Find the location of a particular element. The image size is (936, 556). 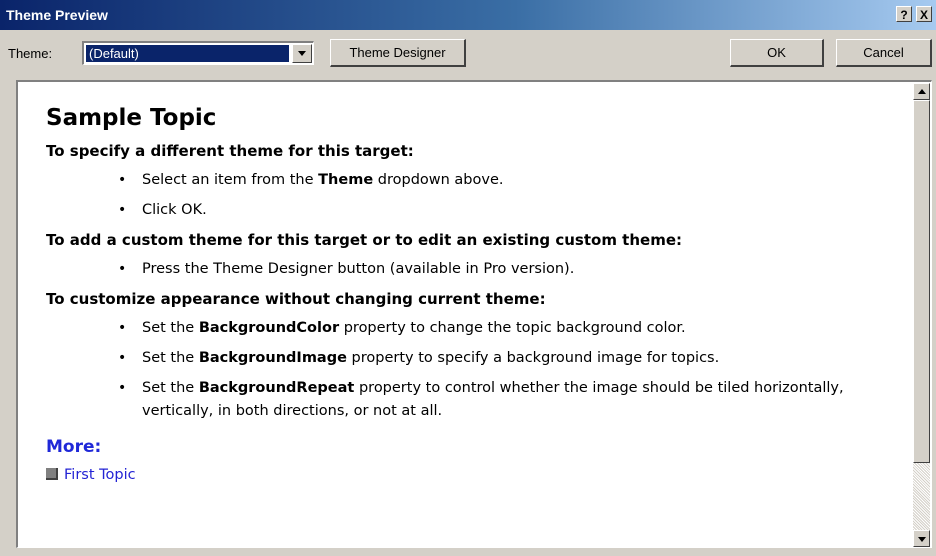

first-topic-label: First Topic is located at coordinates (100, 475).